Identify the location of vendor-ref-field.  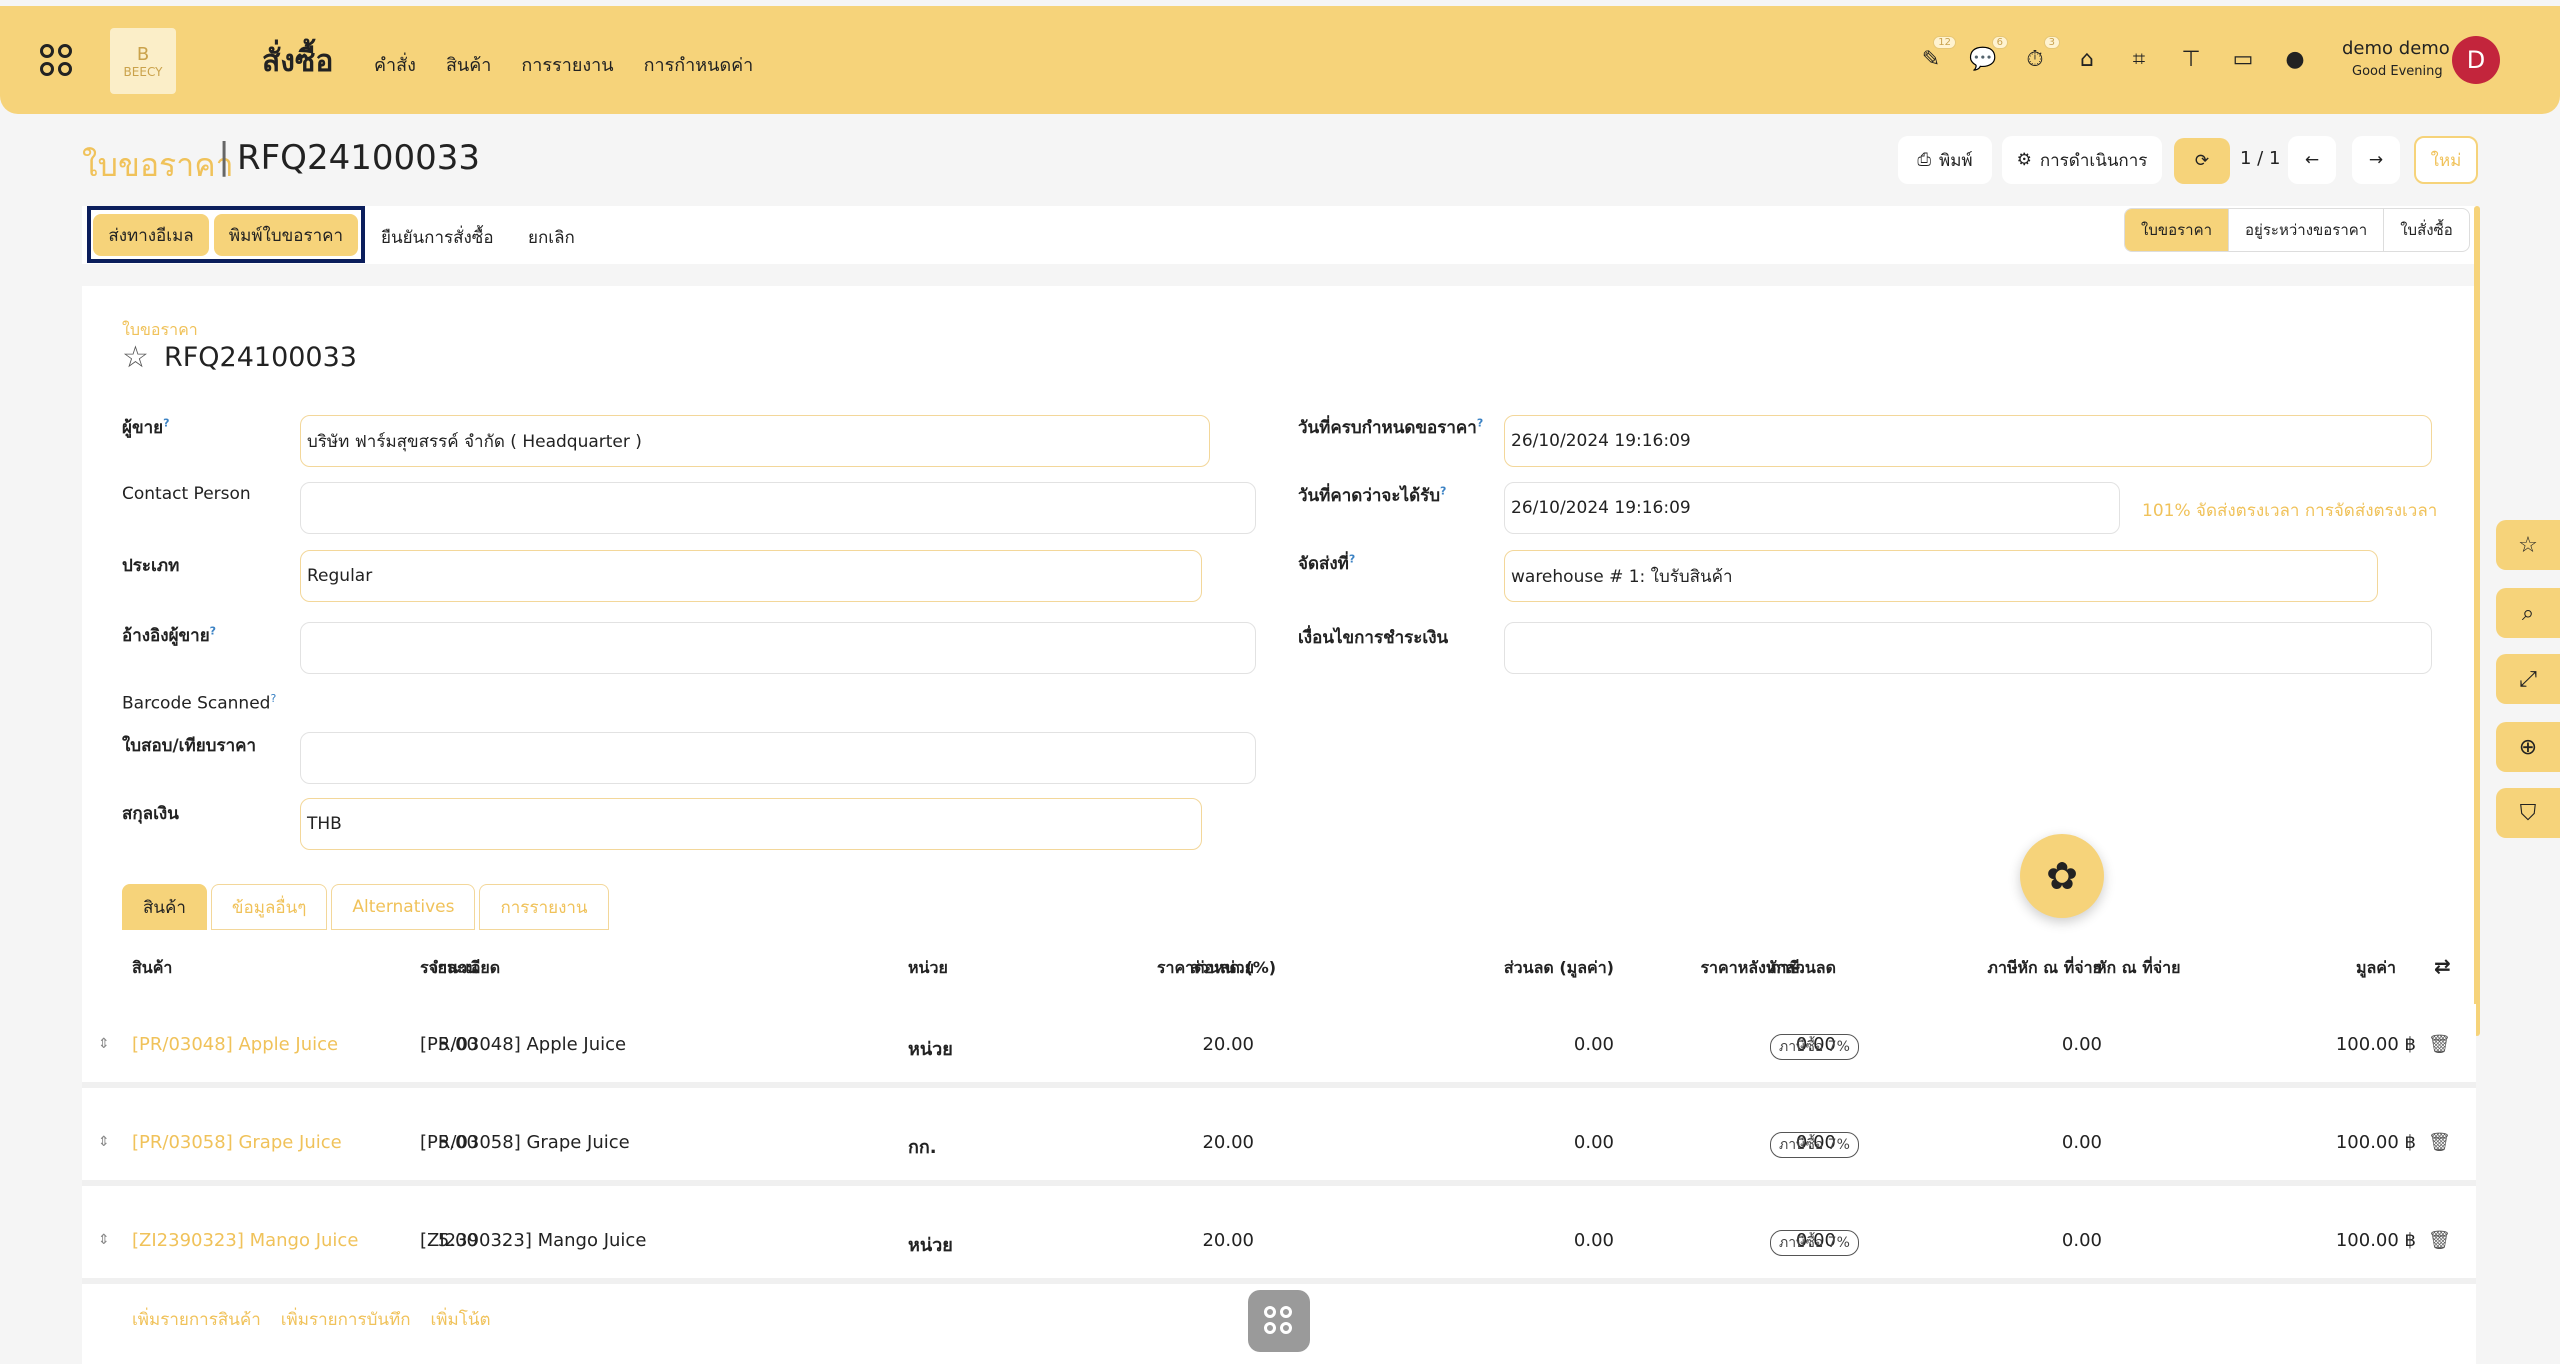
(778, 648).